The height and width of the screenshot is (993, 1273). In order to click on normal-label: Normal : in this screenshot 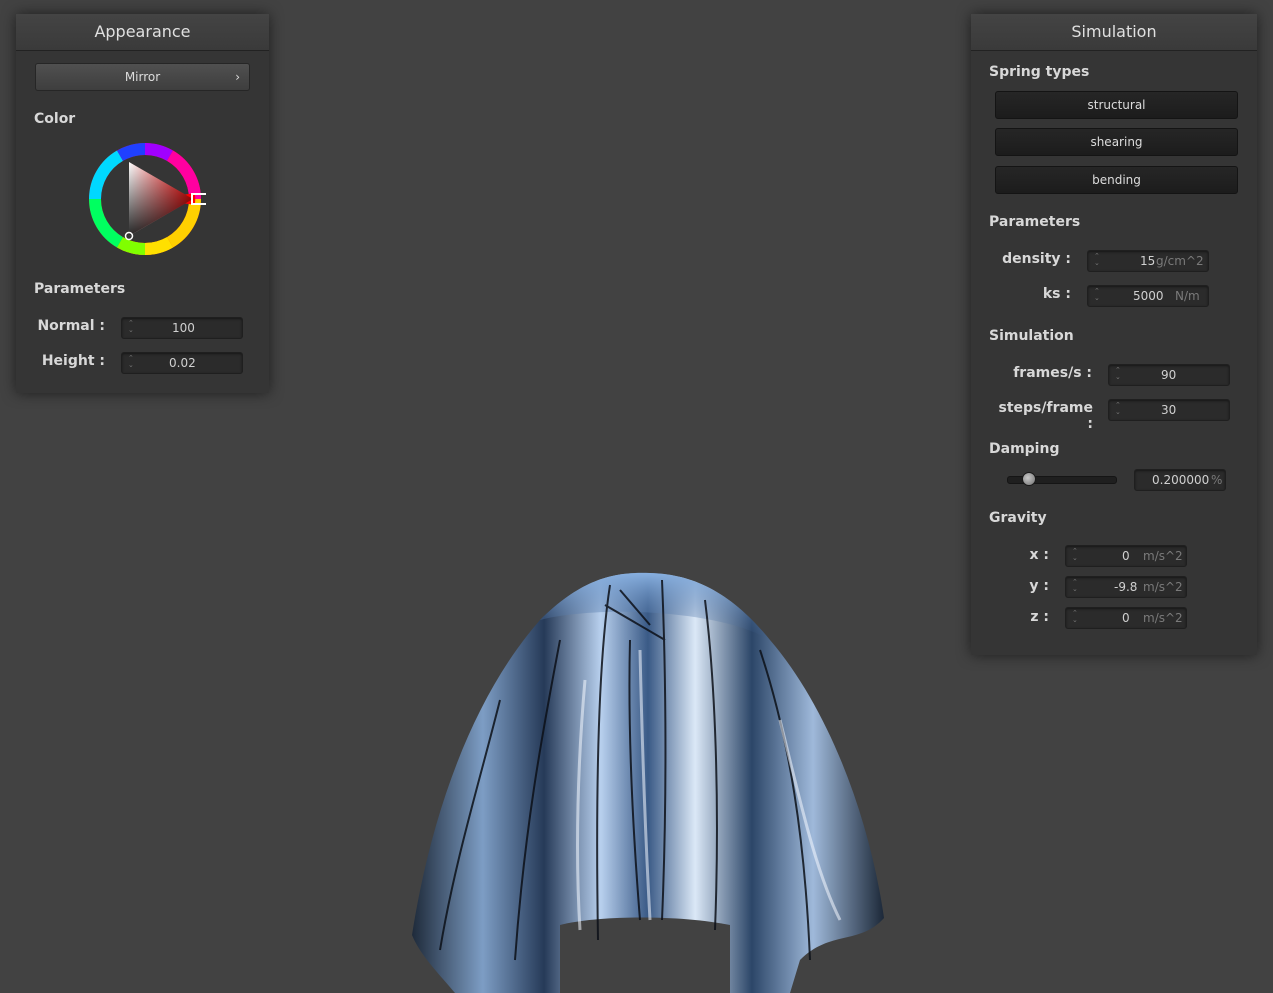, I will do `click(71, 326)`.